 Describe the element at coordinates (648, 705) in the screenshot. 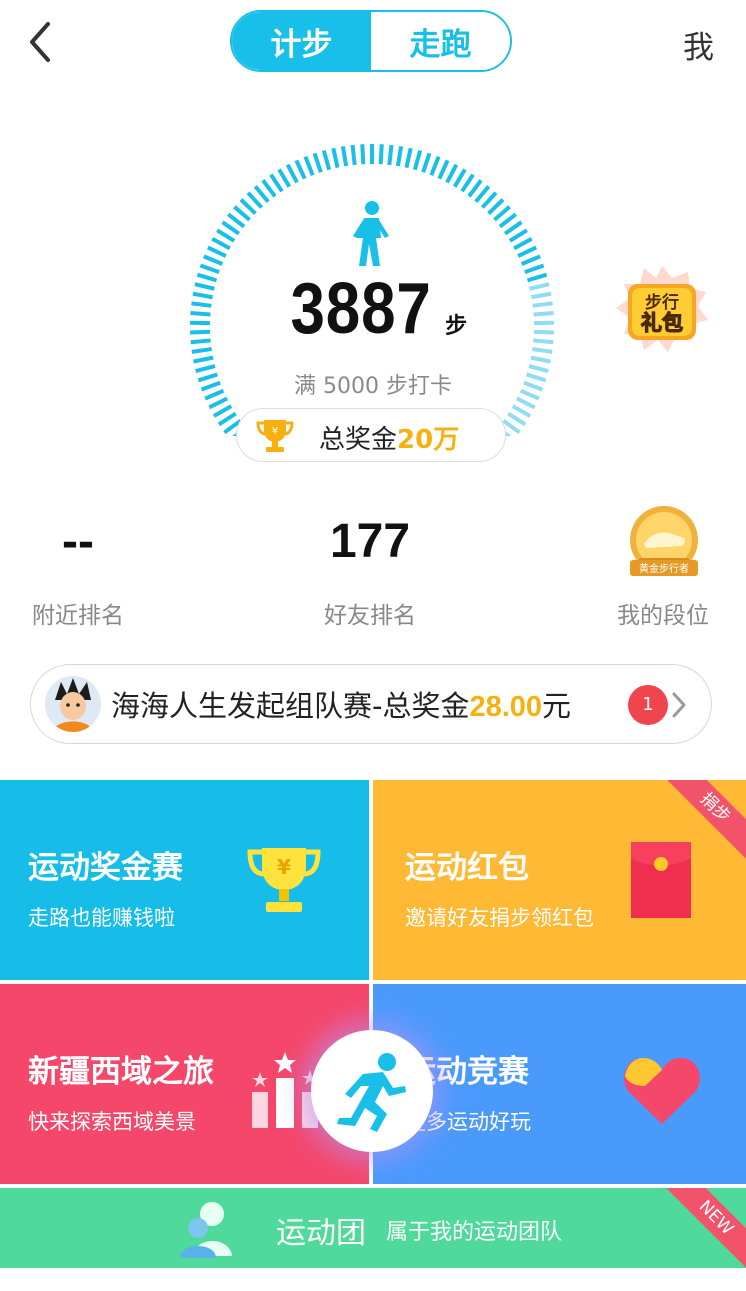

I see `notification-badge: 1` at that location.